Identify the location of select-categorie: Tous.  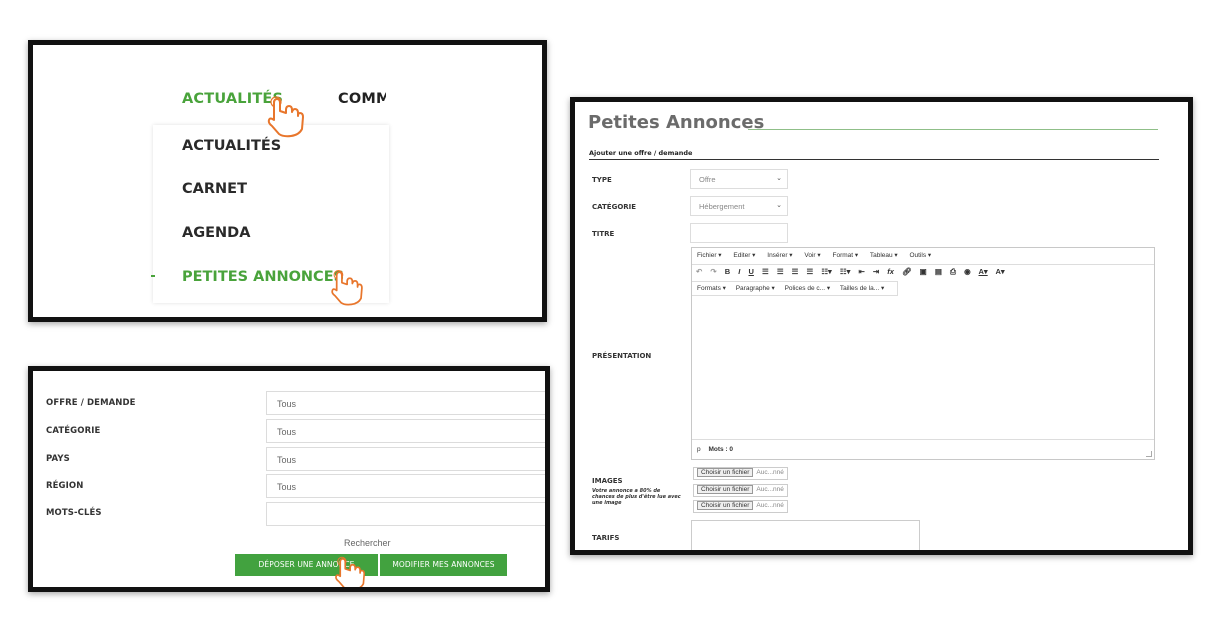
(405, 431).